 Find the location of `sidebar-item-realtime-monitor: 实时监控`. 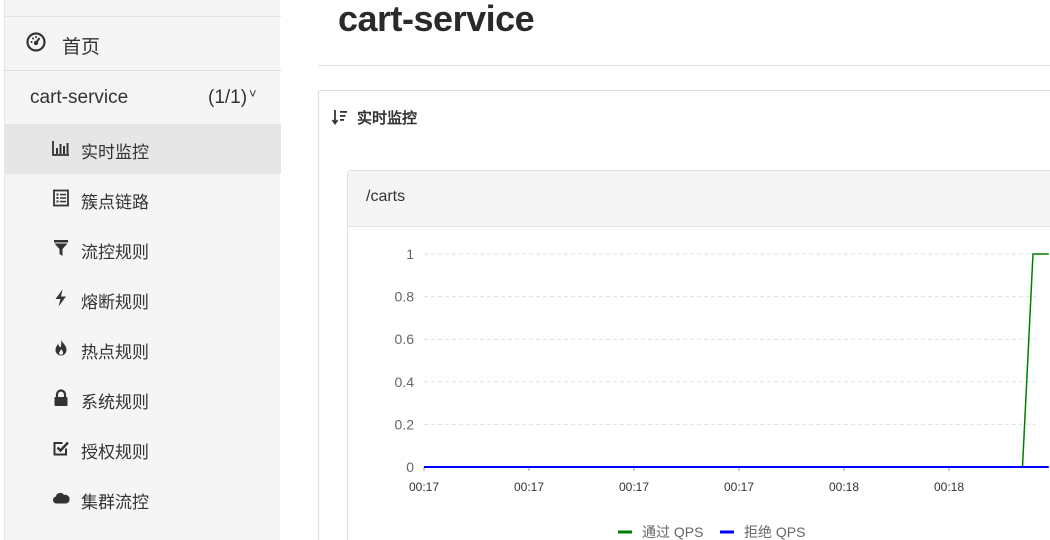

sidebar-item-realtime-monitor: 实时监控 is located at coordinates (143, 149).